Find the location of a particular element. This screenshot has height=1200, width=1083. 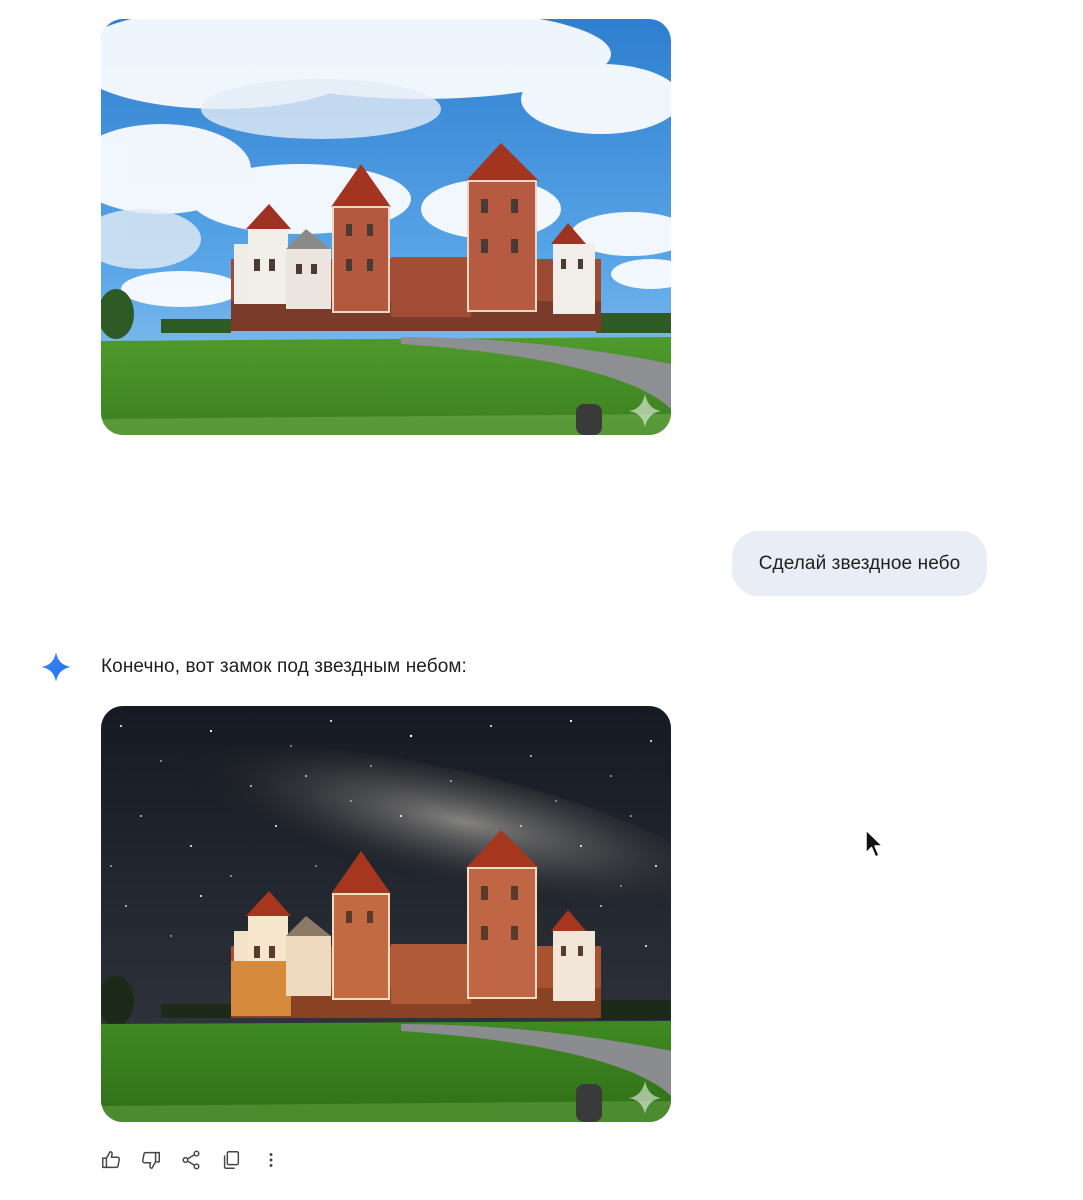

mouse-cursor-icon is located at coordinates (874, 843).